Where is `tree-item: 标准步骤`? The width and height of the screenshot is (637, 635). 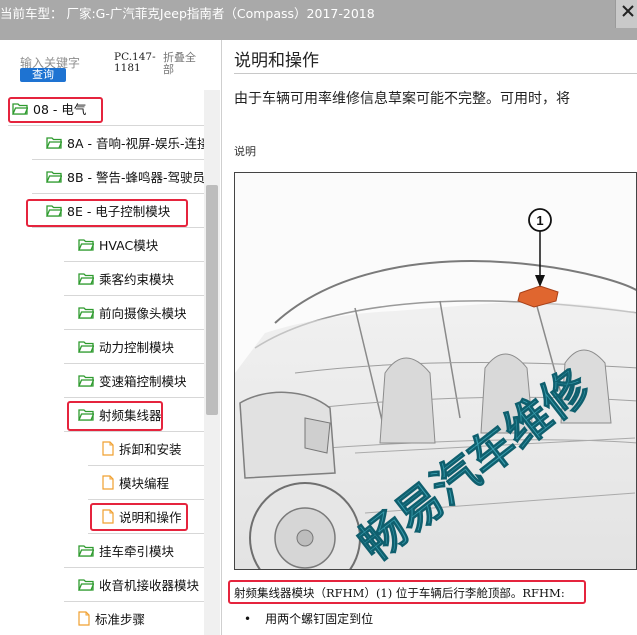 tree-item: 标准步骤 is located at coordinates (134, 618).